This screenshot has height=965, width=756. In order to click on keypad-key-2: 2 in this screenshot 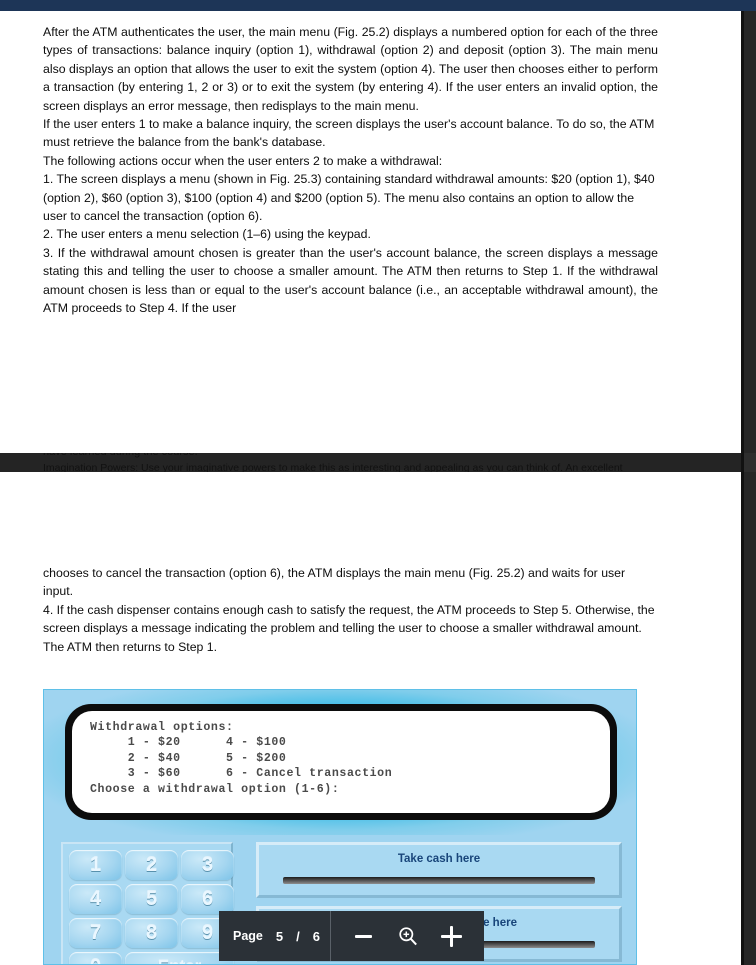, I will do `click(151, 865)`.